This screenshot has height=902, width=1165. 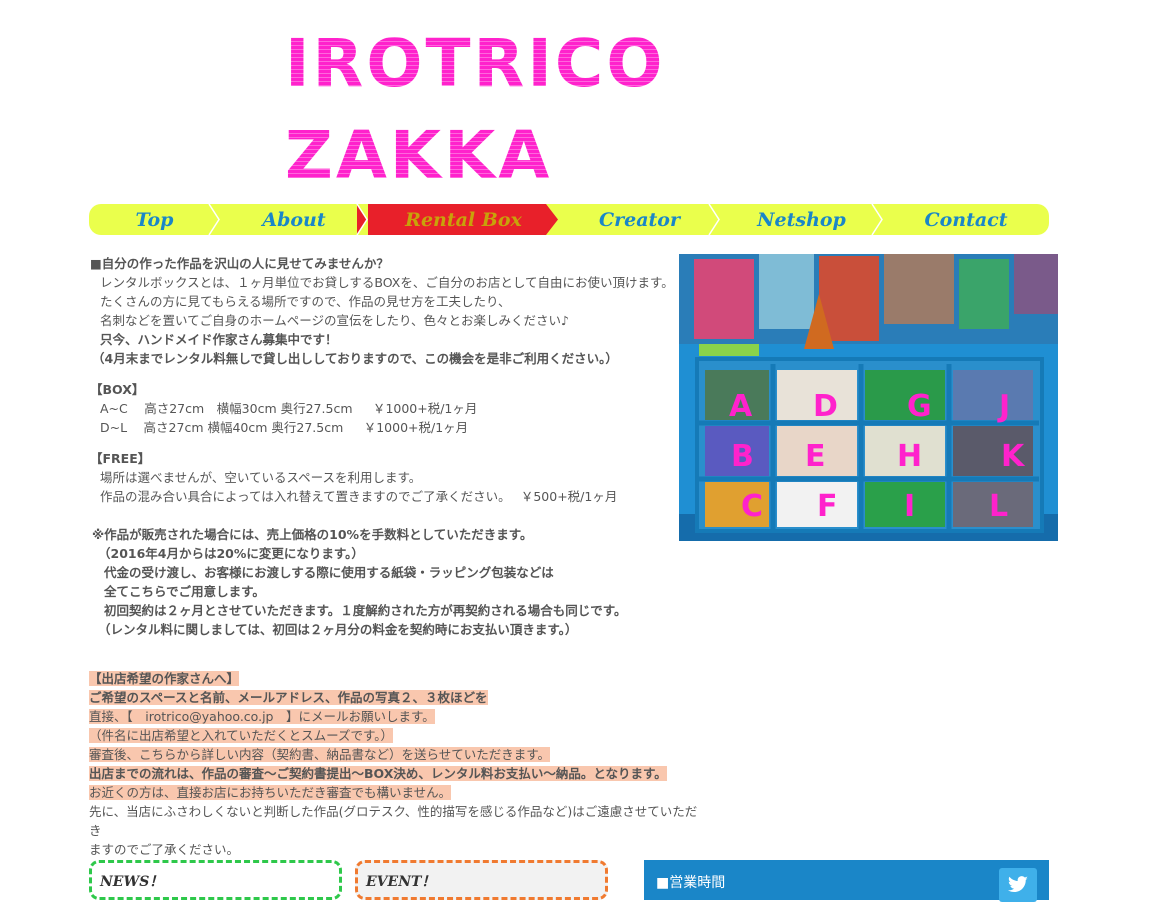 What do you see at coordinates (184, 591) in the screenshot?
I see `notes-line: 全てこちらでご用意します。` at bounding box center [184, 591].